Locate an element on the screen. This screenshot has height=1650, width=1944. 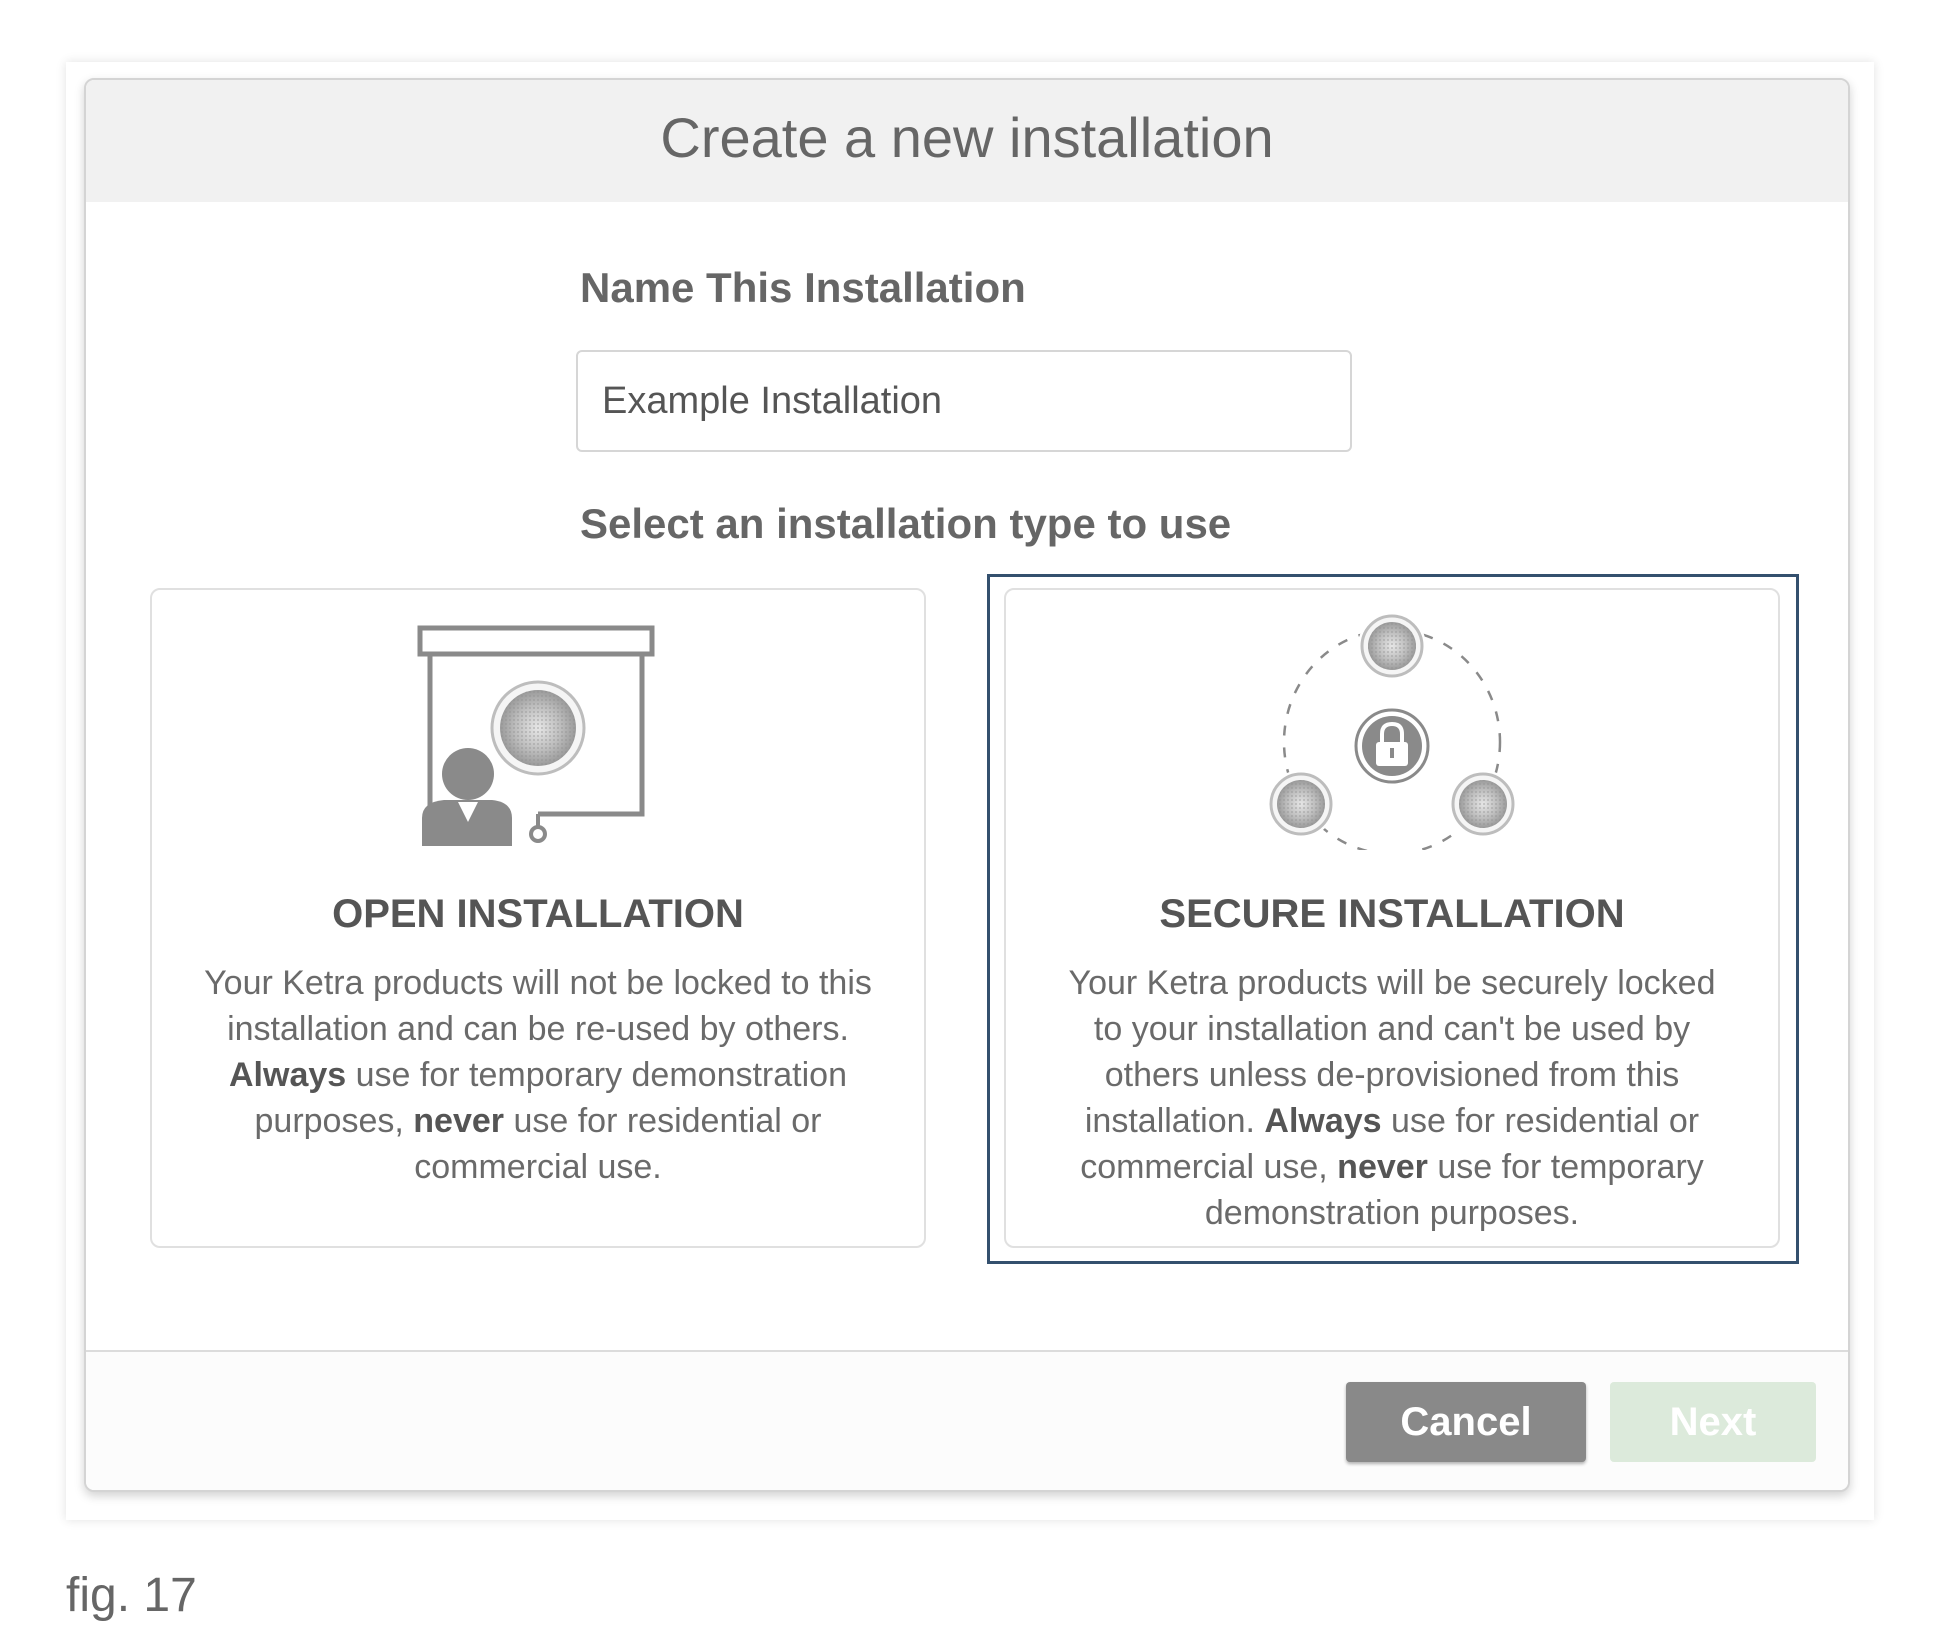
open-desc-never: never is located at coordinates (458, 1121).